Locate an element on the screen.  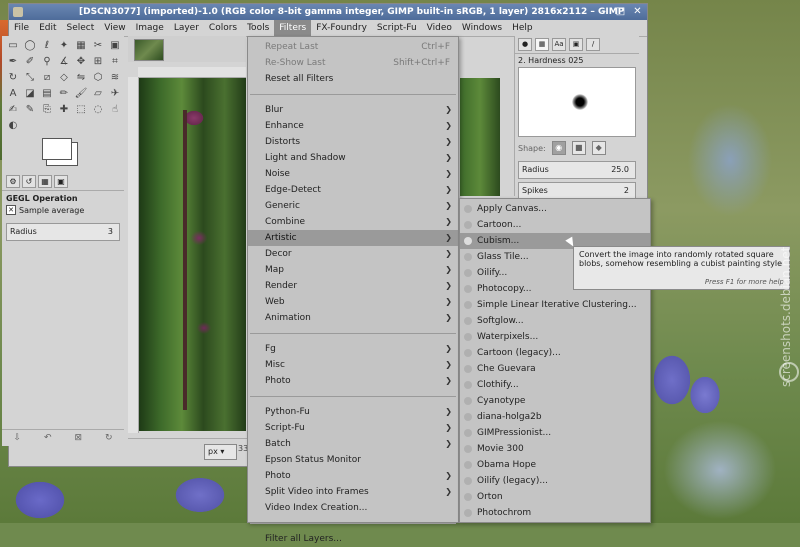
text-tool-icon: A is located at coordinates (13, 93).